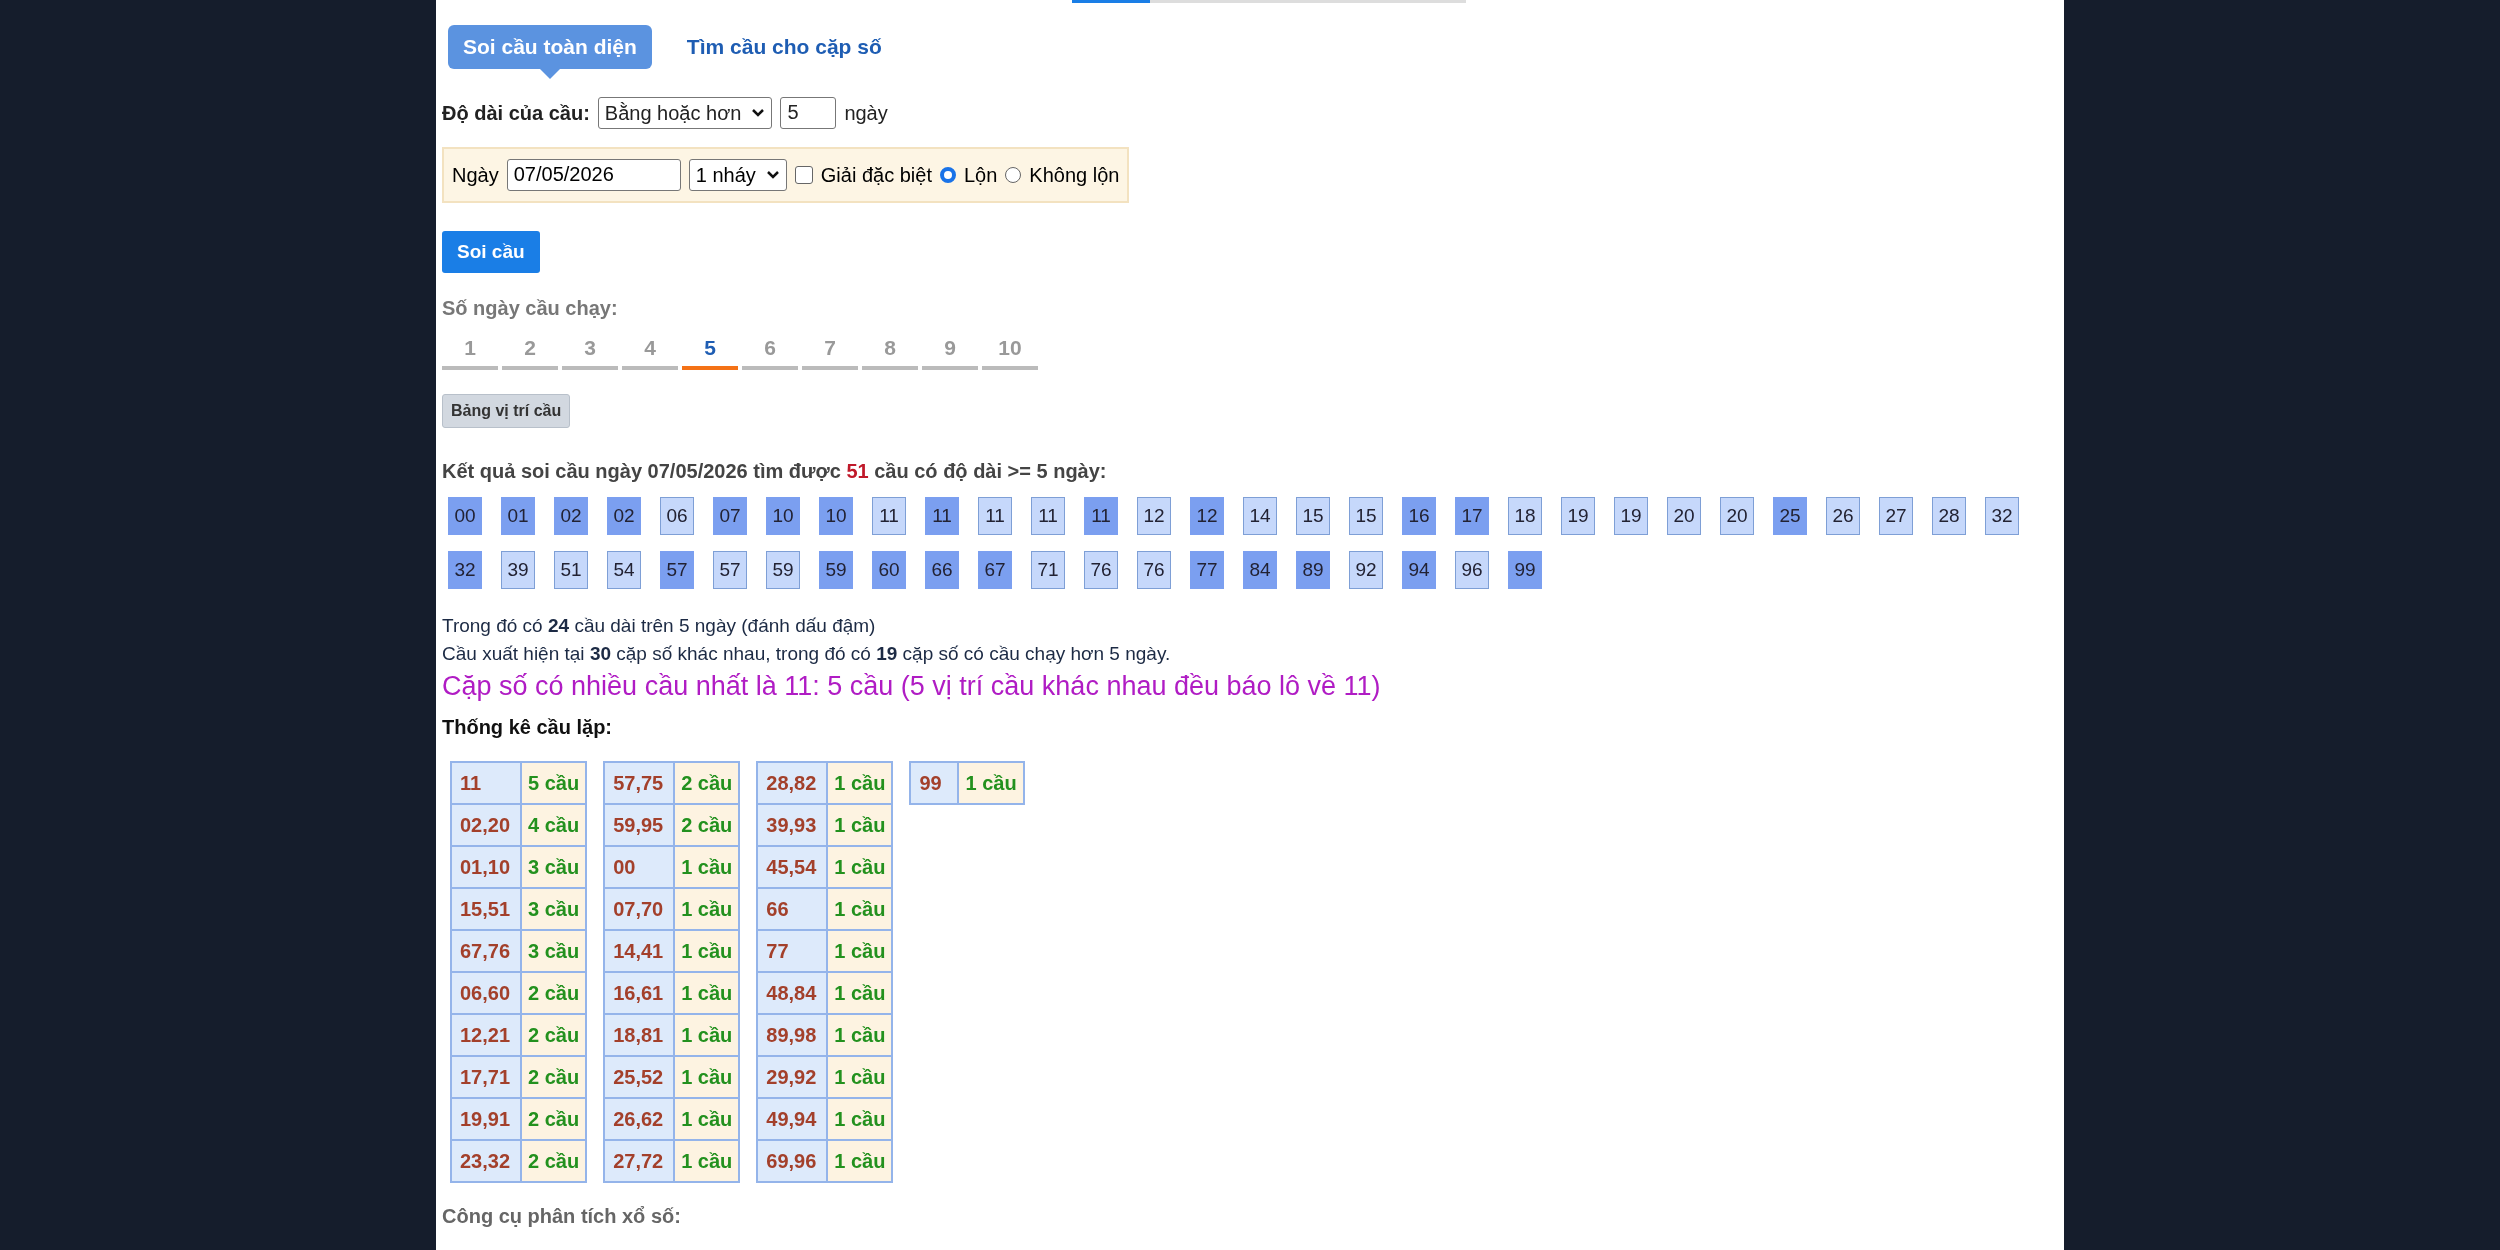 The image size is (2500, 1250). I want to click on tab-pointer-icon, so click(549, 74).